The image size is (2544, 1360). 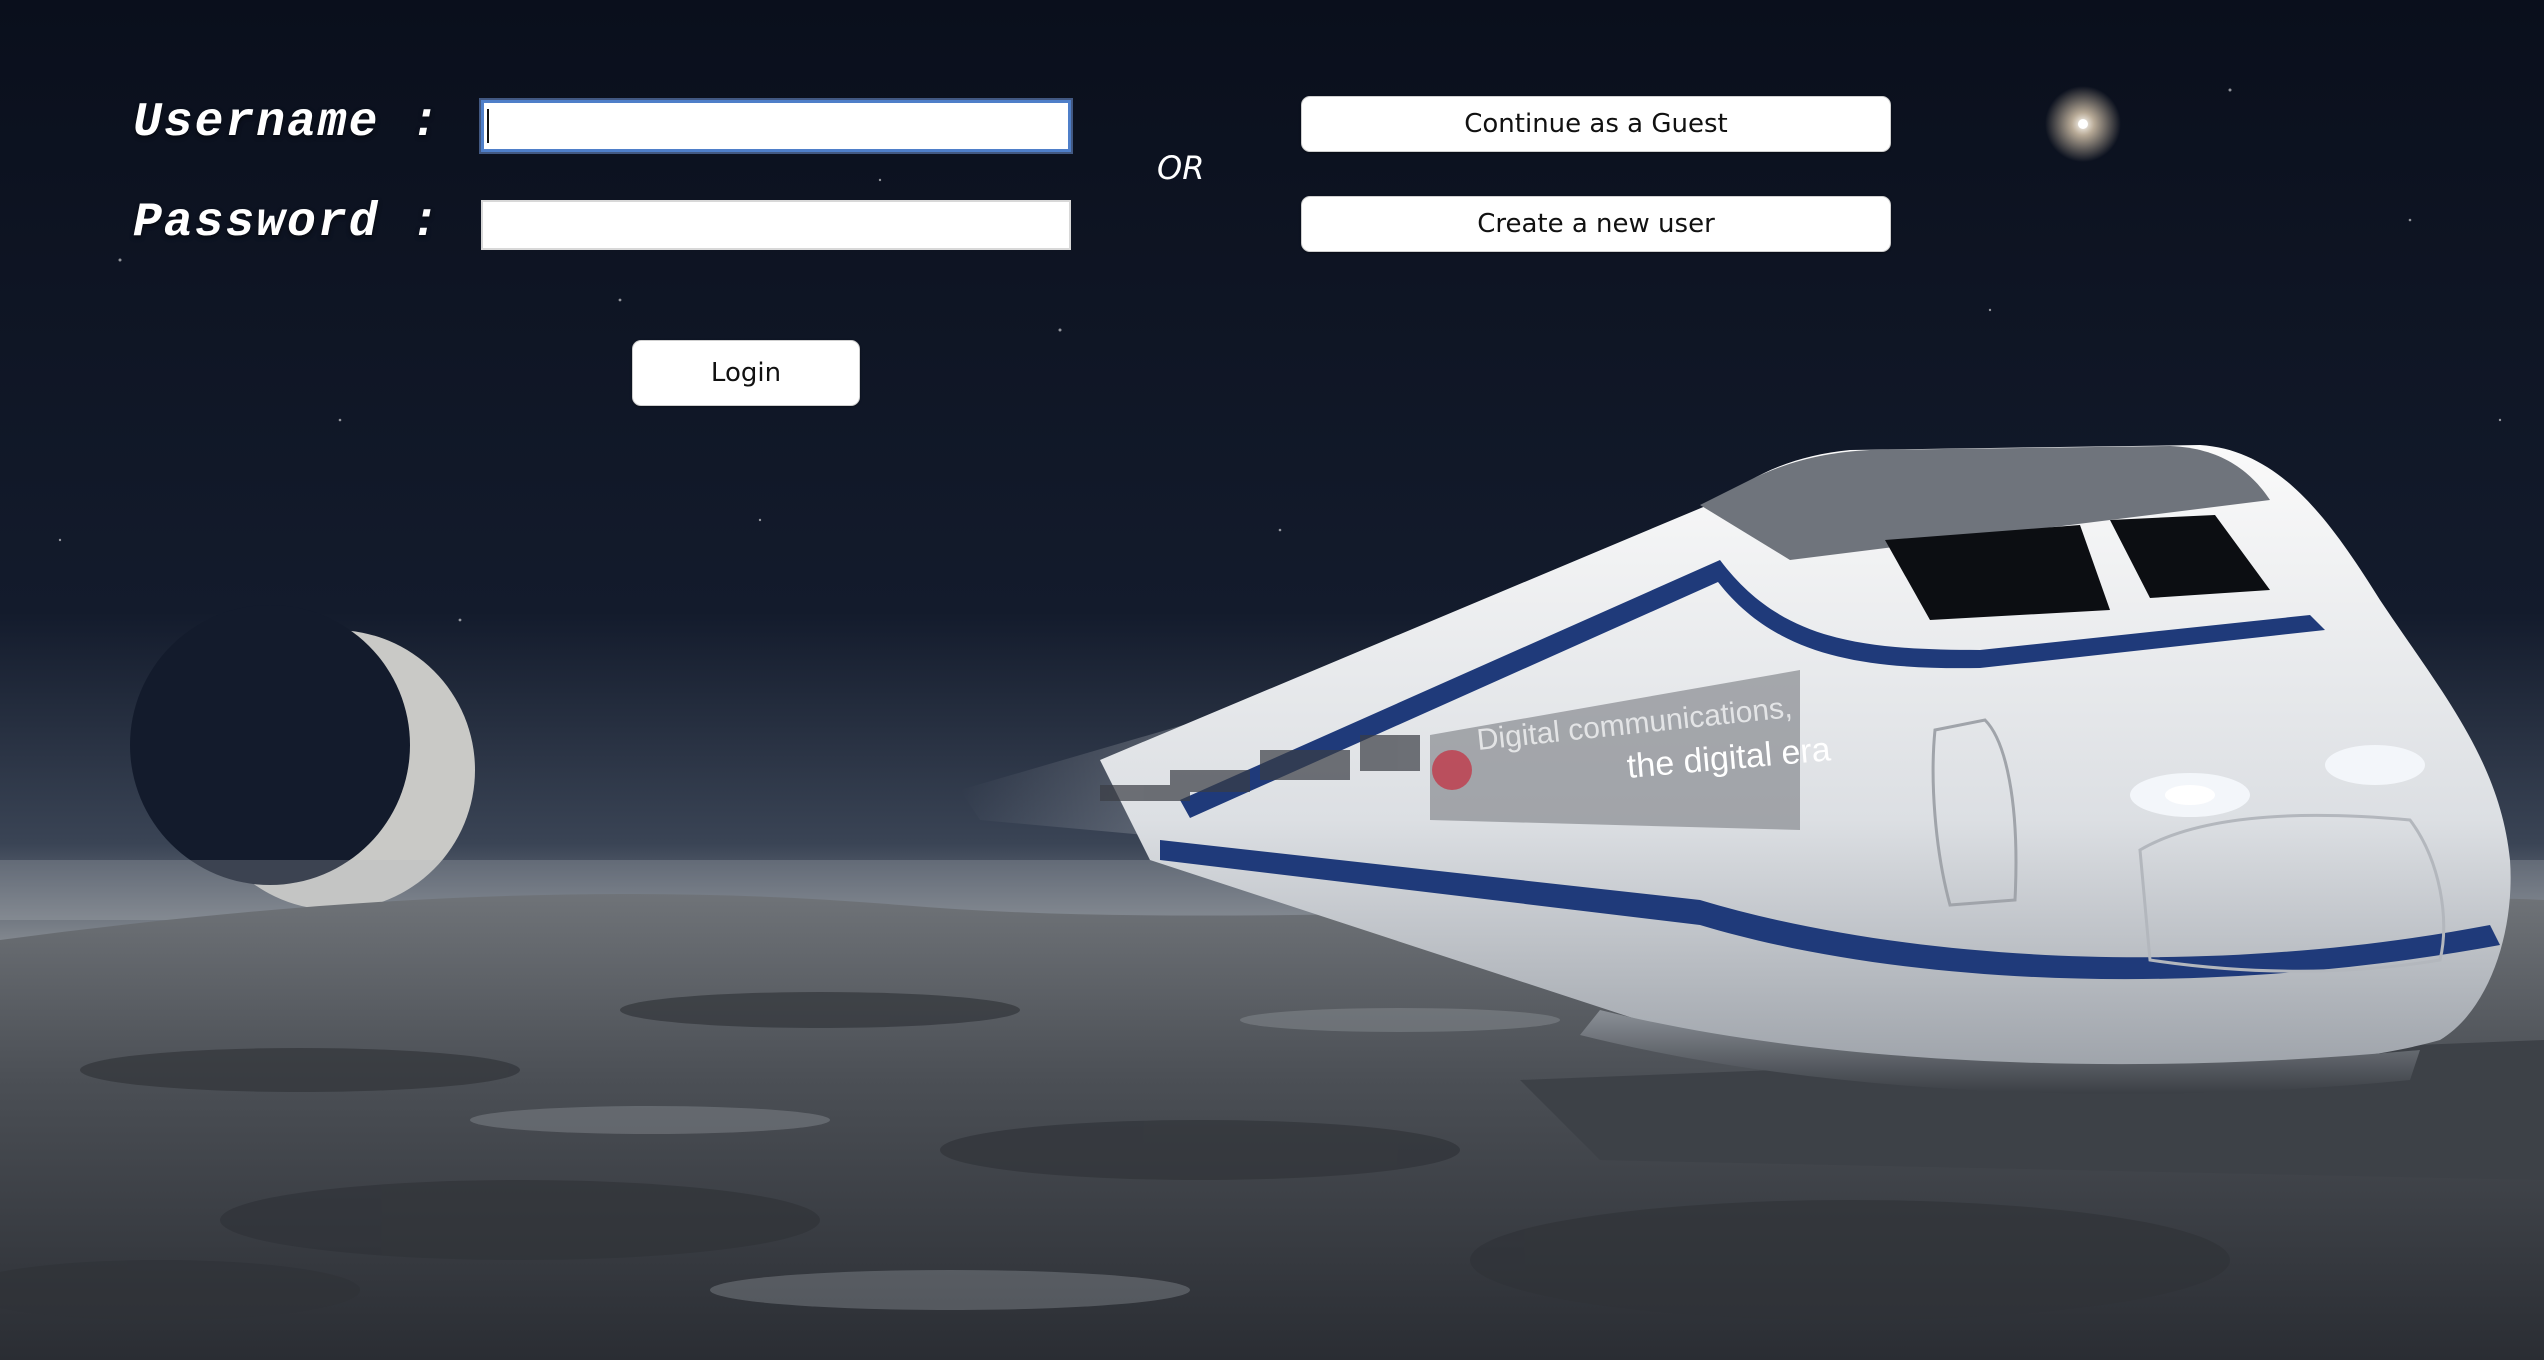 What do you see at coordinates (776, 225) in the screenshot?
I see `password-input` at bounding box center [776, 225].